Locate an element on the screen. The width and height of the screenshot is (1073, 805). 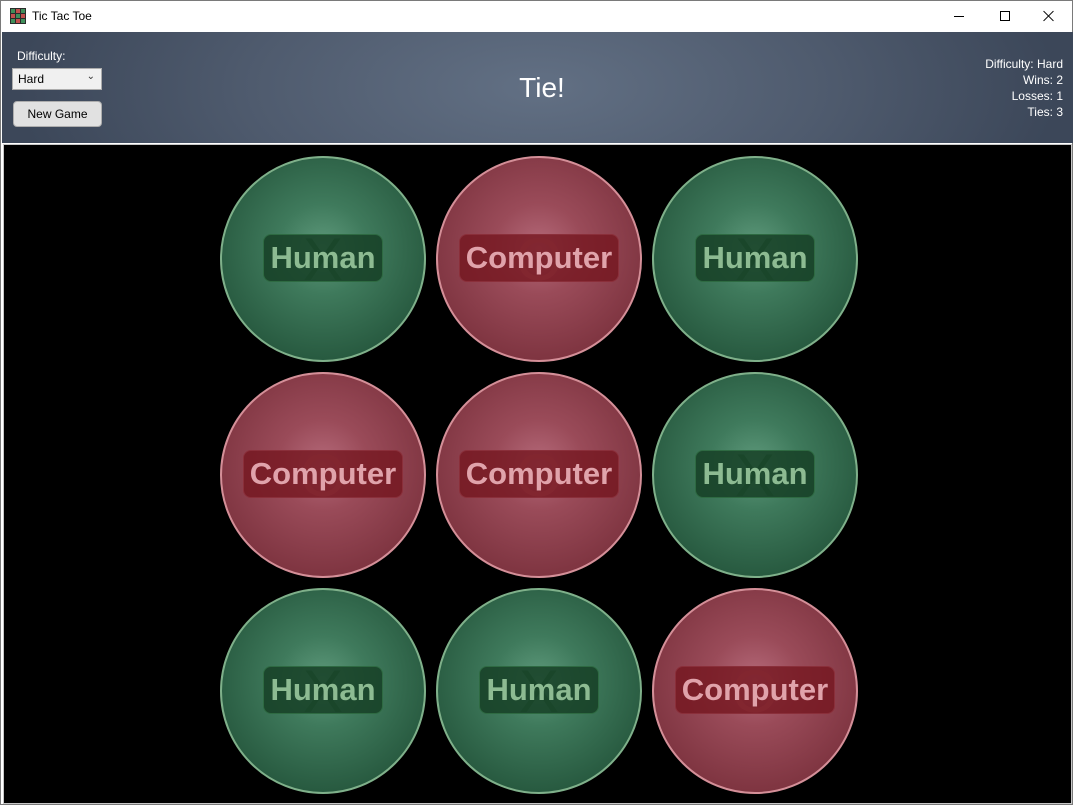
title-bar: Tic Tac Toe is located at coordinates (536, 16).